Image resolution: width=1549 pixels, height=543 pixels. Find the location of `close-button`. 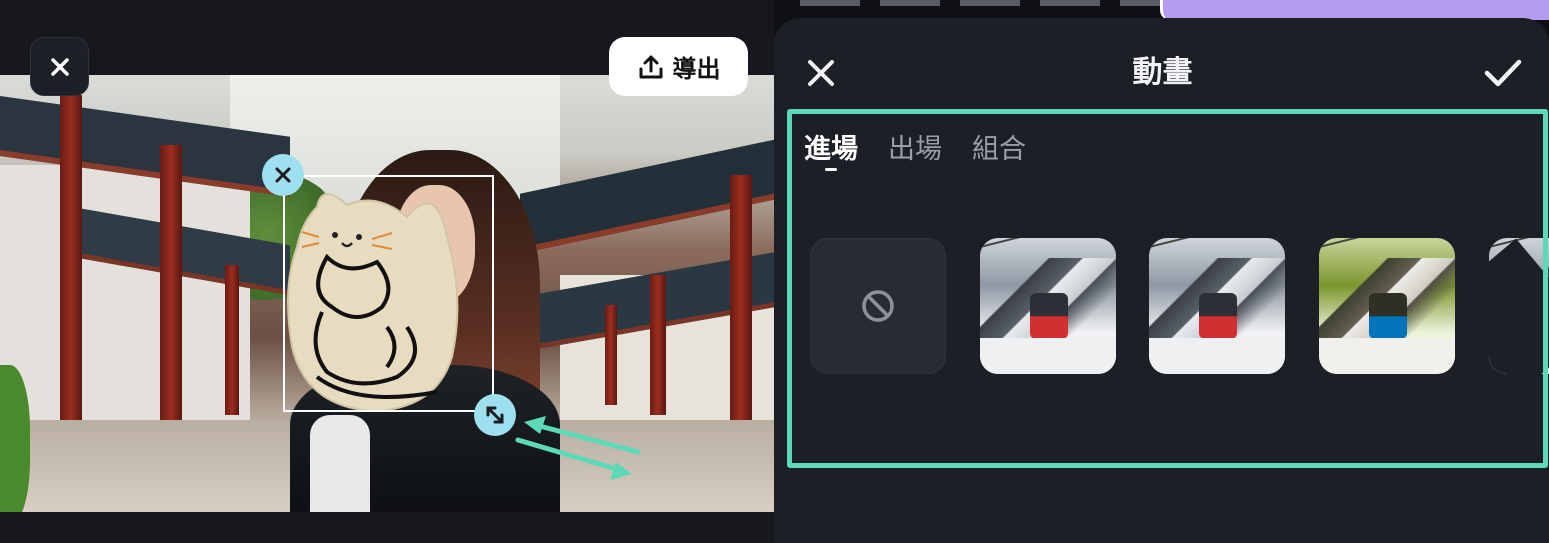

close-button is located at coordinates (59, 66).